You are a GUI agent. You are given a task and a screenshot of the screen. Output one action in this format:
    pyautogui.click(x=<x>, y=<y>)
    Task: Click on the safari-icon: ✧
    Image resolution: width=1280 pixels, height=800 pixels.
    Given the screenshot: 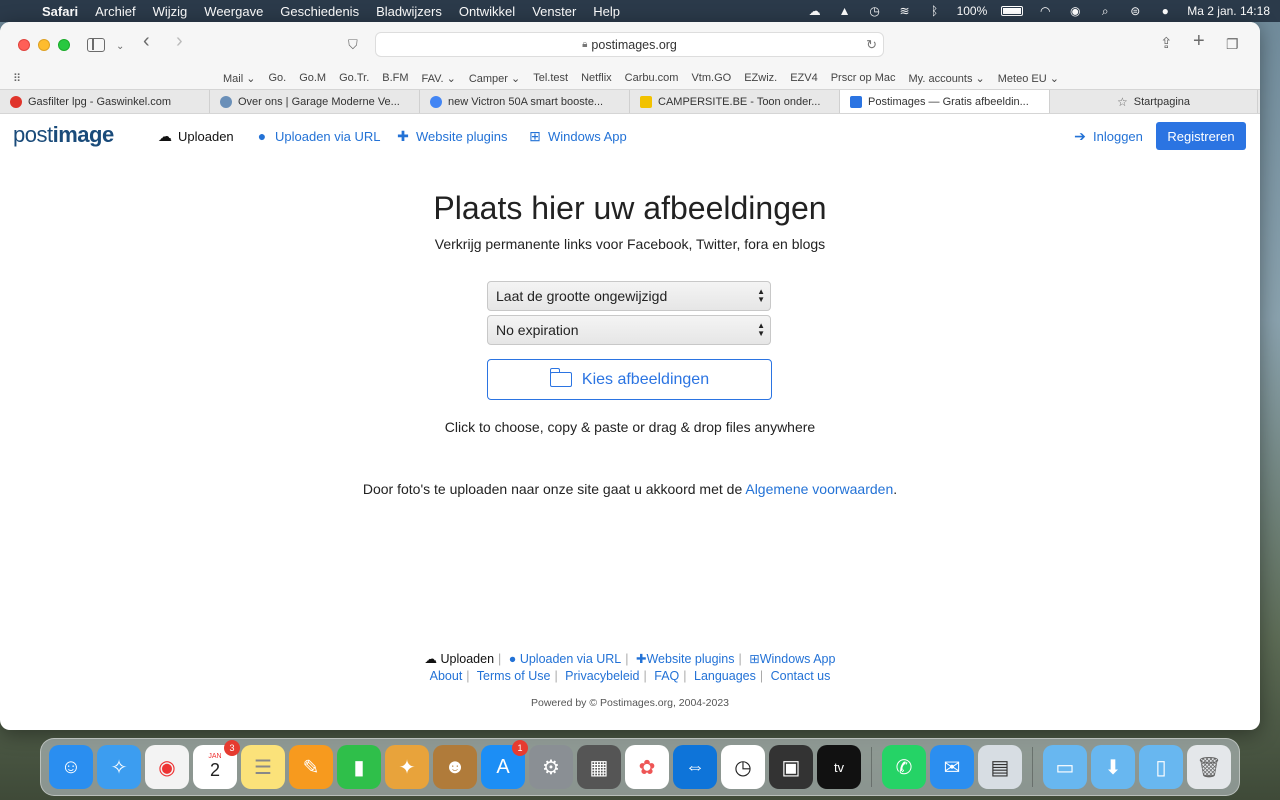 What is the action you would take?
    pyautogui.click(x=119, y=767)
    